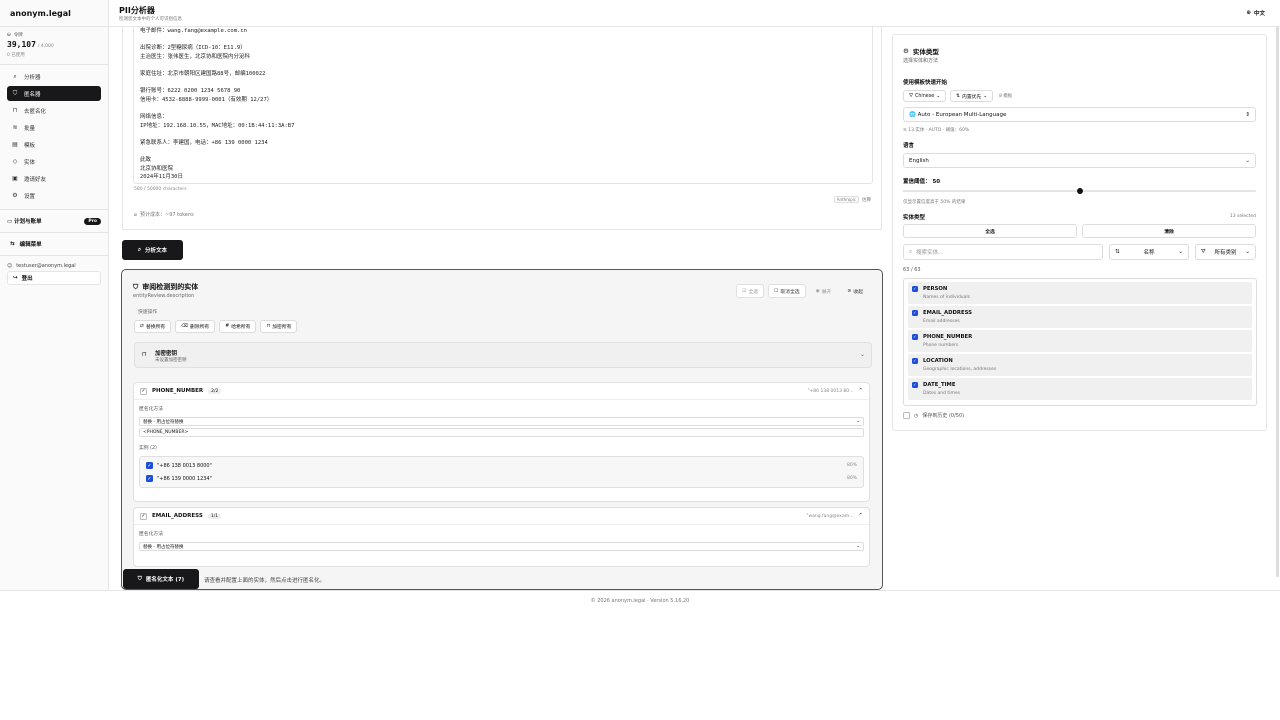 The width and height of the screenshot is (1280, 720). What do you see at coordinates (1255, 13) in the screenshot?
I see `language-switcher: ⊕ 中文` at bounding box center [1255, 13].